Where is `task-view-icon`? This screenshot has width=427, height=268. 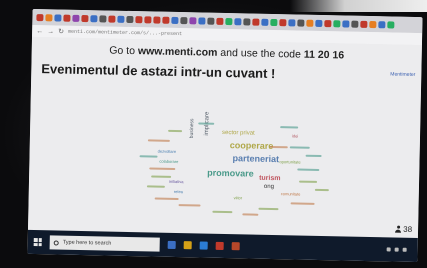 task-view-icon is located at coordinates (171, 244).